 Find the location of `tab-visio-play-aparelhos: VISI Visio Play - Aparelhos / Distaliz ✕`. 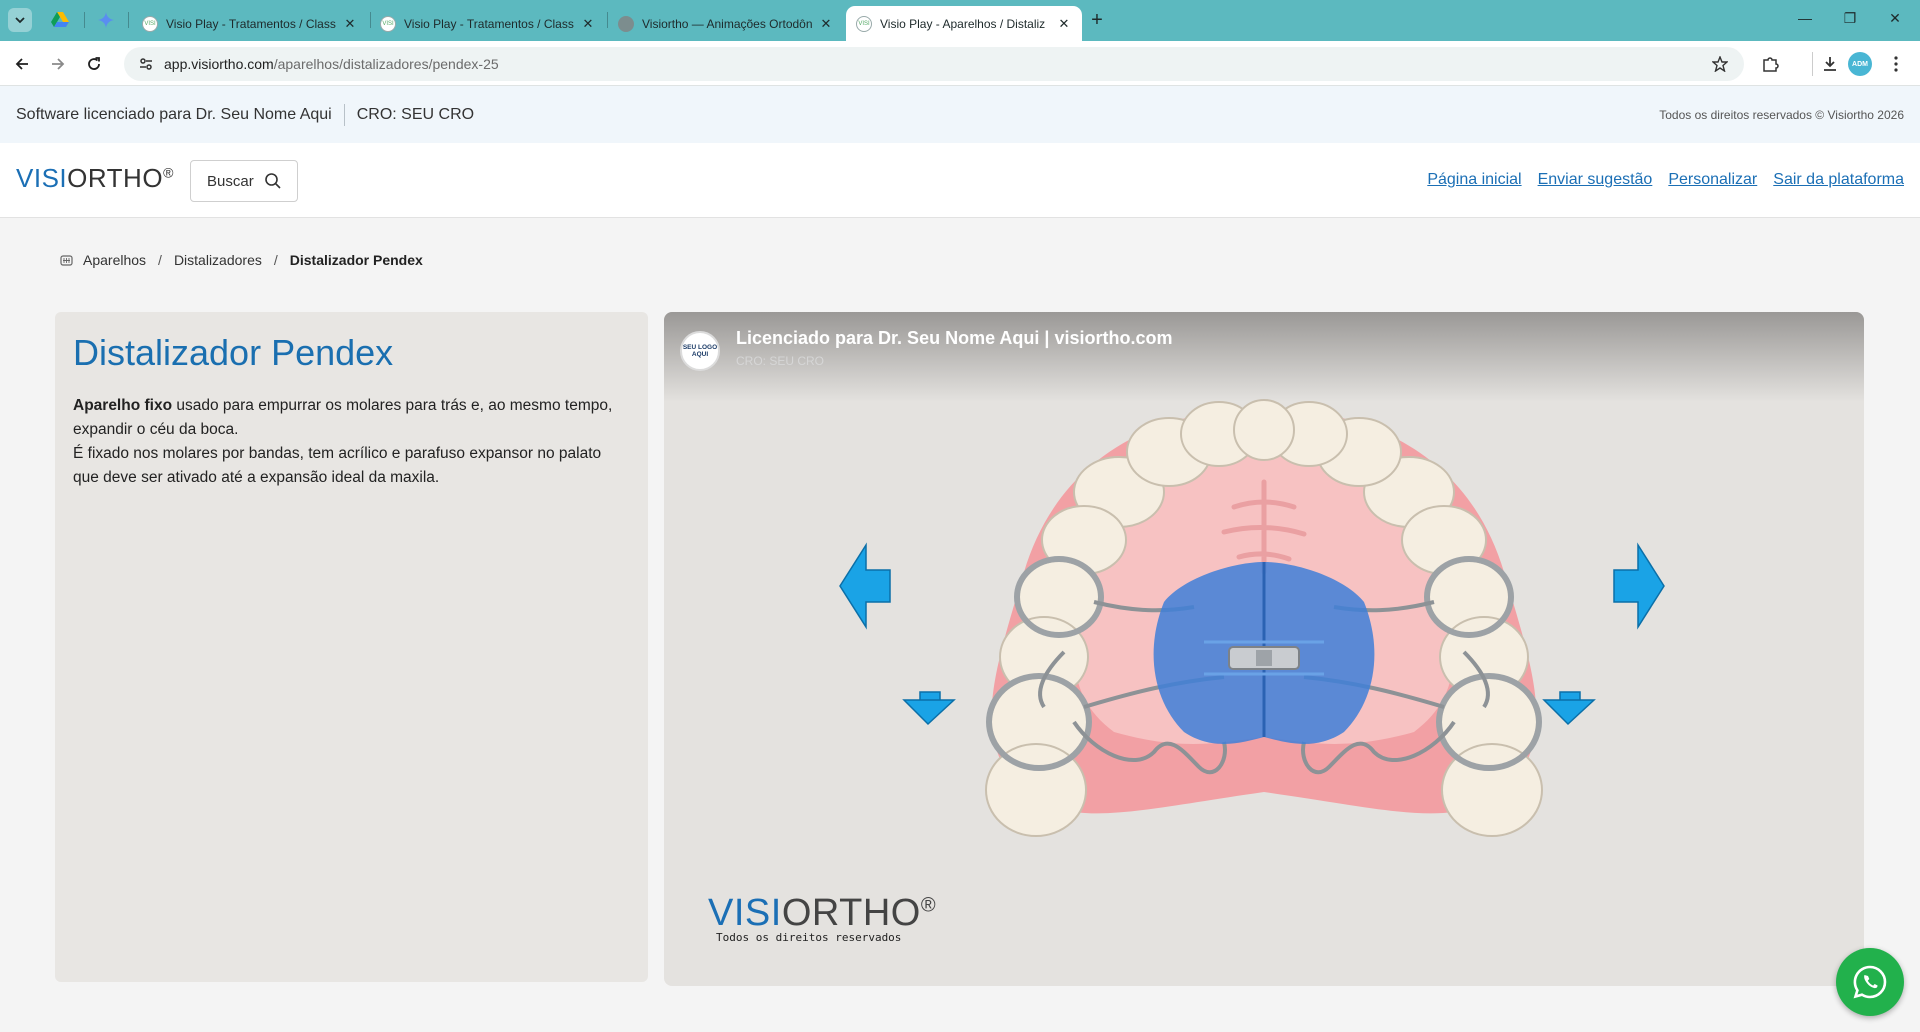

tab-visio-play-aparelhos: VISI Visio Play - Aparelhos / Distaliz ✕ is located at coordinates (964, 23).